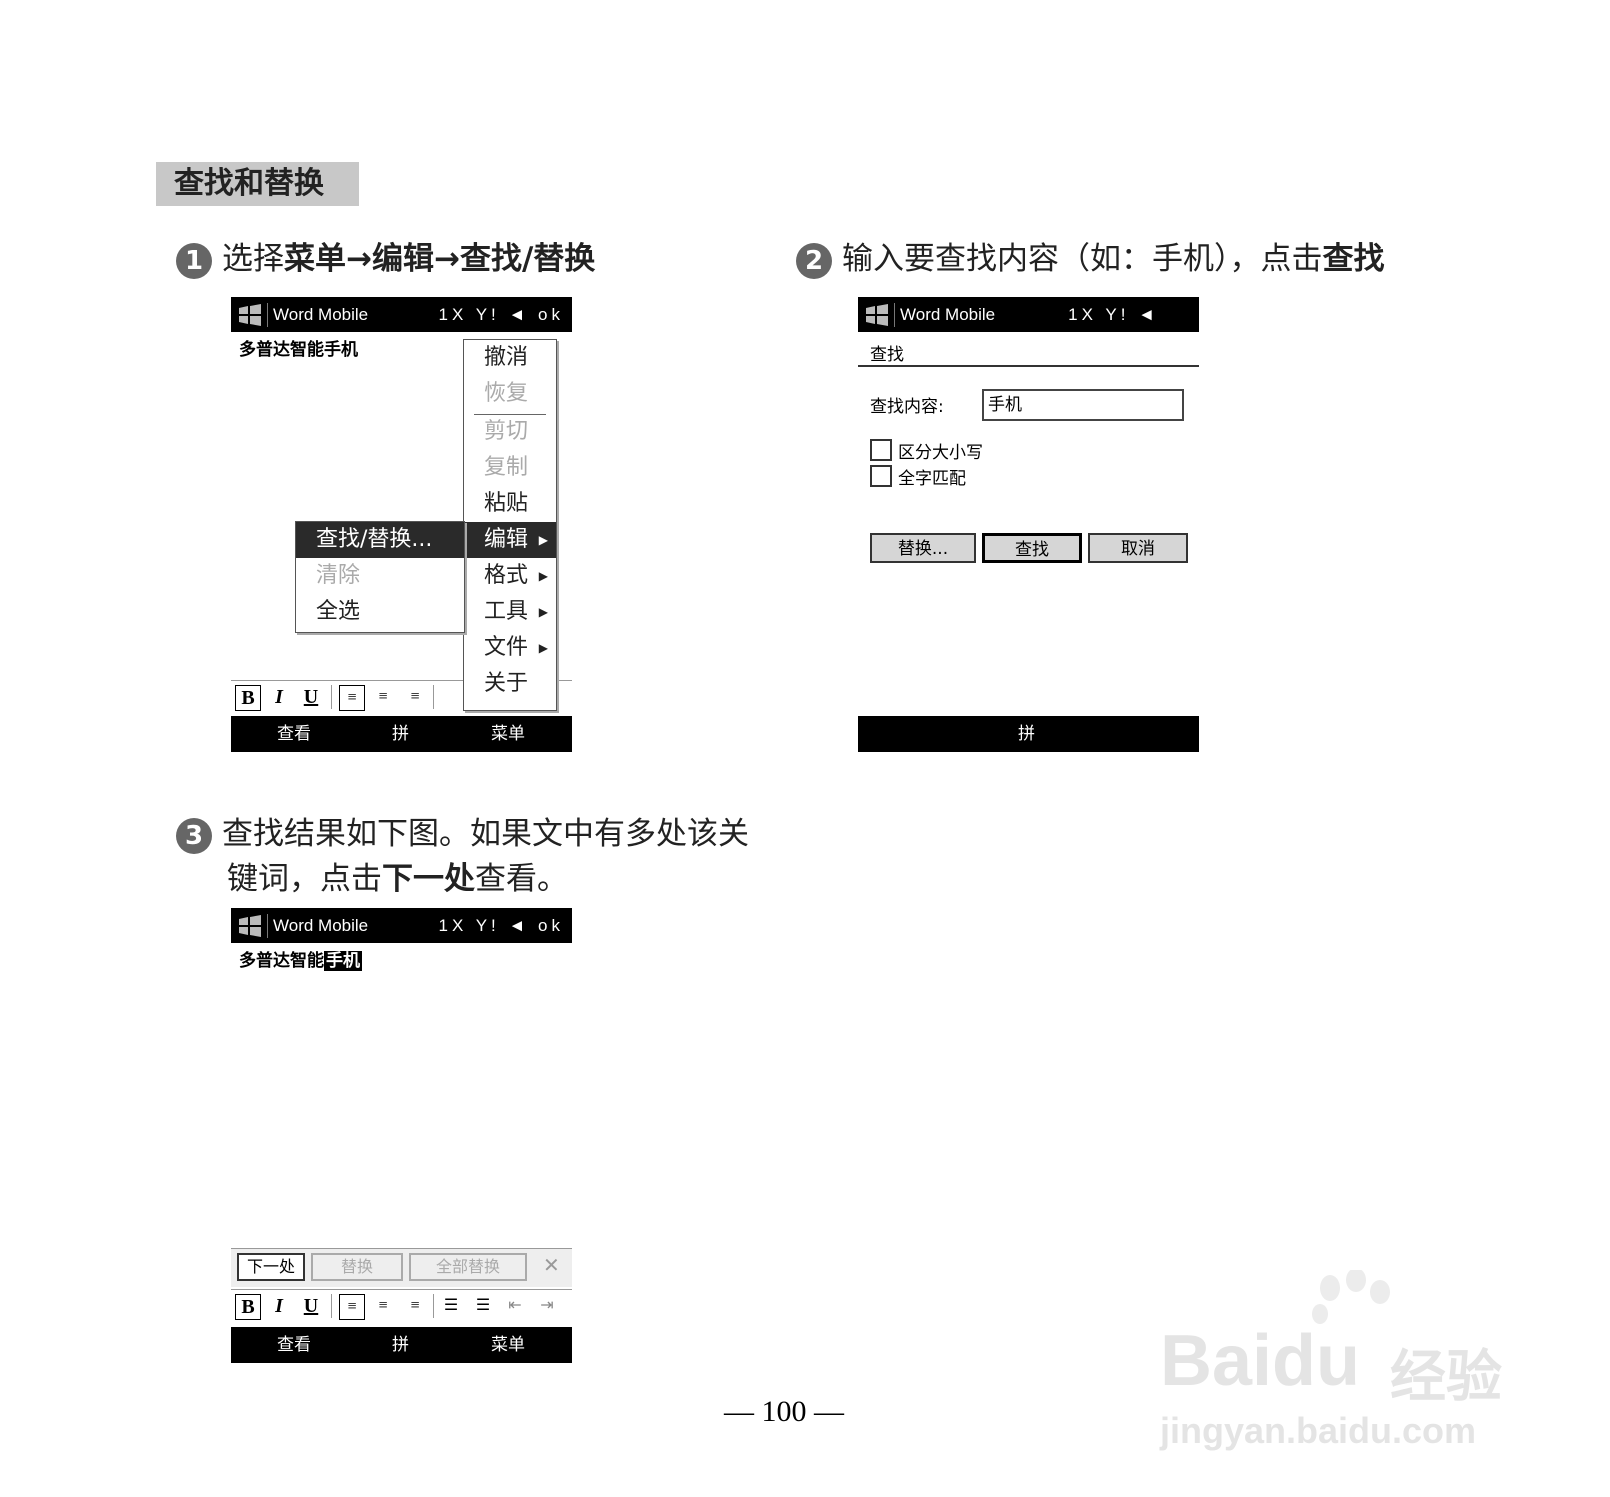 Image resolution: width=1610 pixels, height=1497 pixels. I want to click on step-1-bold-menu: 菜单, so click(315, 259).